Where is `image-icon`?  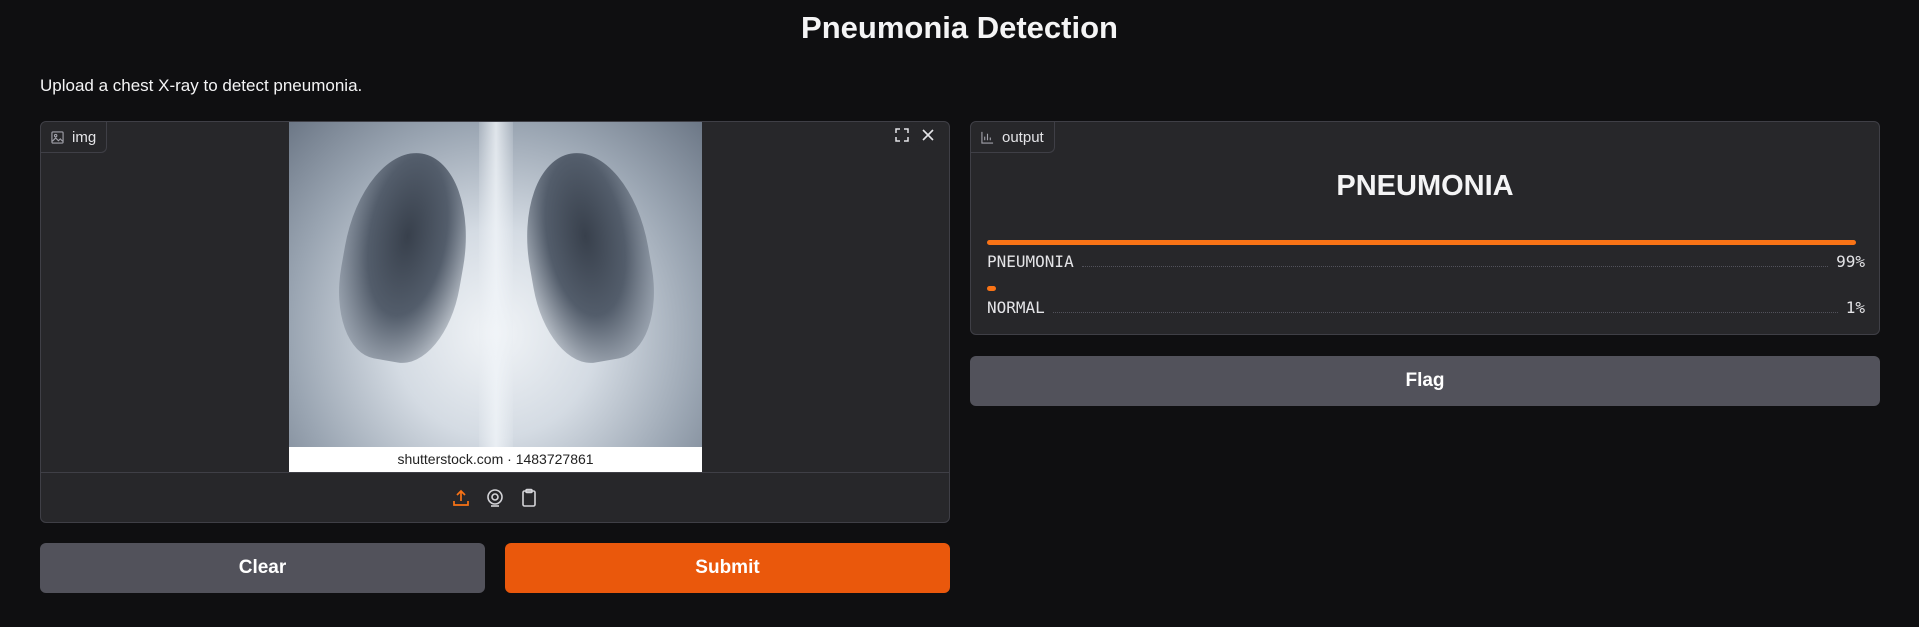 image-icon is located at coordinates (57, 137).